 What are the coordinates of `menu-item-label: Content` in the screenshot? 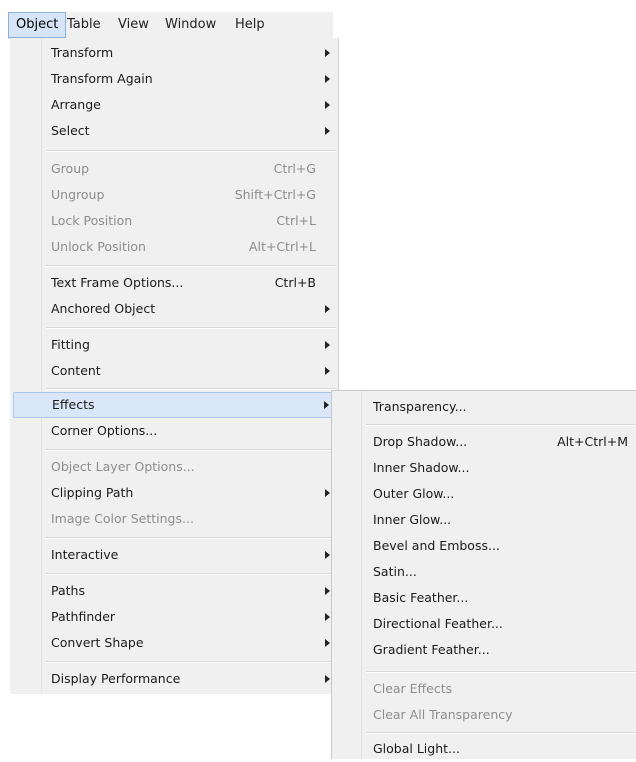 It's located at (76, 370).